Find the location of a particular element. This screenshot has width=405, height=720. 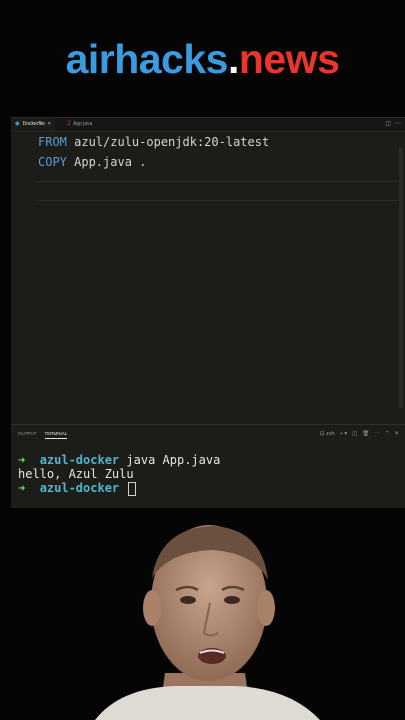

brand-logo: airhacks.news is located at coordinates (202, 59).